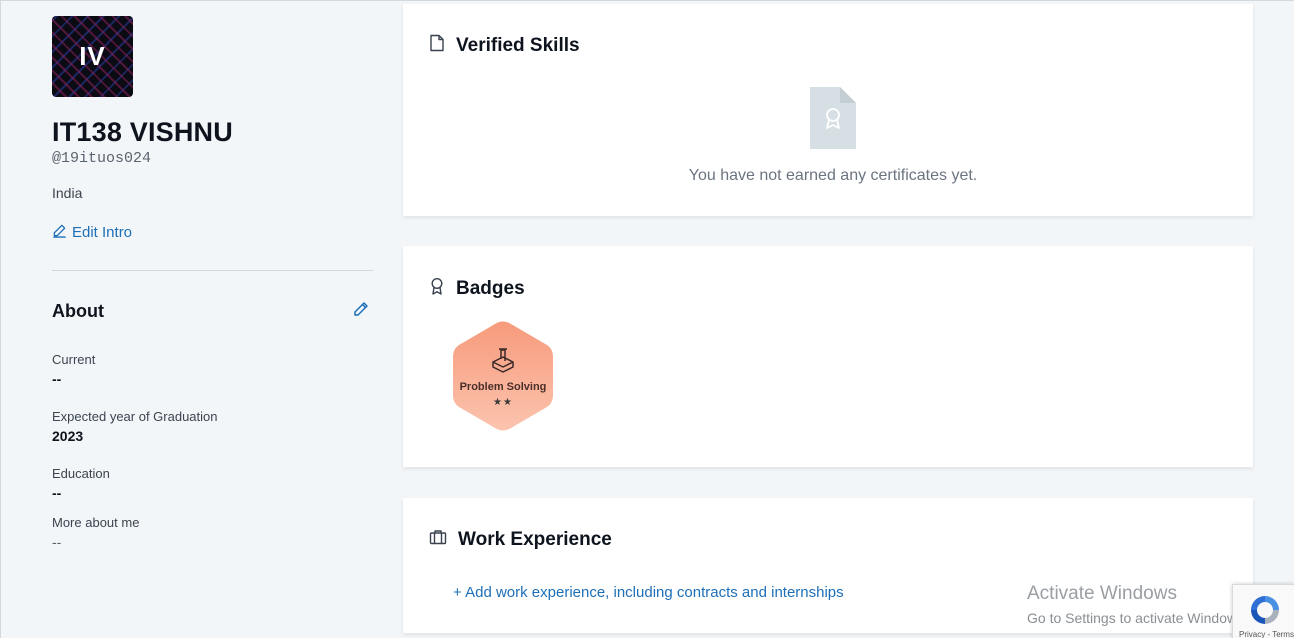  I want to click on field-label: Education, so click(81, 473).